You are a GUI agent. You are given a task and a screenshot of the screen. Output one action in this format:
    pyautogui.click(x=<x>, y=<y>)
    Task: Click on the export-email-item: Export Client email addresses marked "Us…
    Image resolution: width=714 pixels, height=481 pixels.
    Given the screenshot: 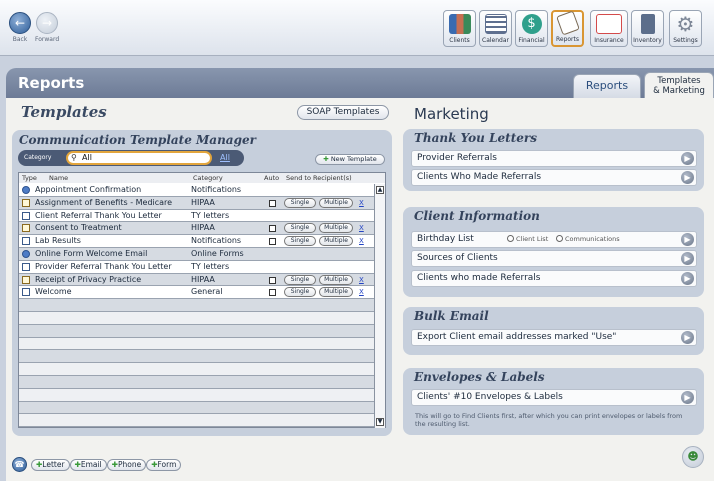 What is the action you would take?
    pyautogui.click(x=554, y=337)
    